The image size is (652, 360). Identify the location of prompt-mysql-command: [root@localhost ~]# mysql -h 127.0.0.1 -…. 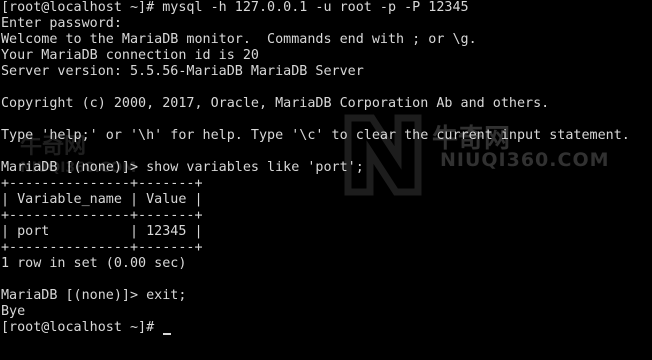
(235, 7).